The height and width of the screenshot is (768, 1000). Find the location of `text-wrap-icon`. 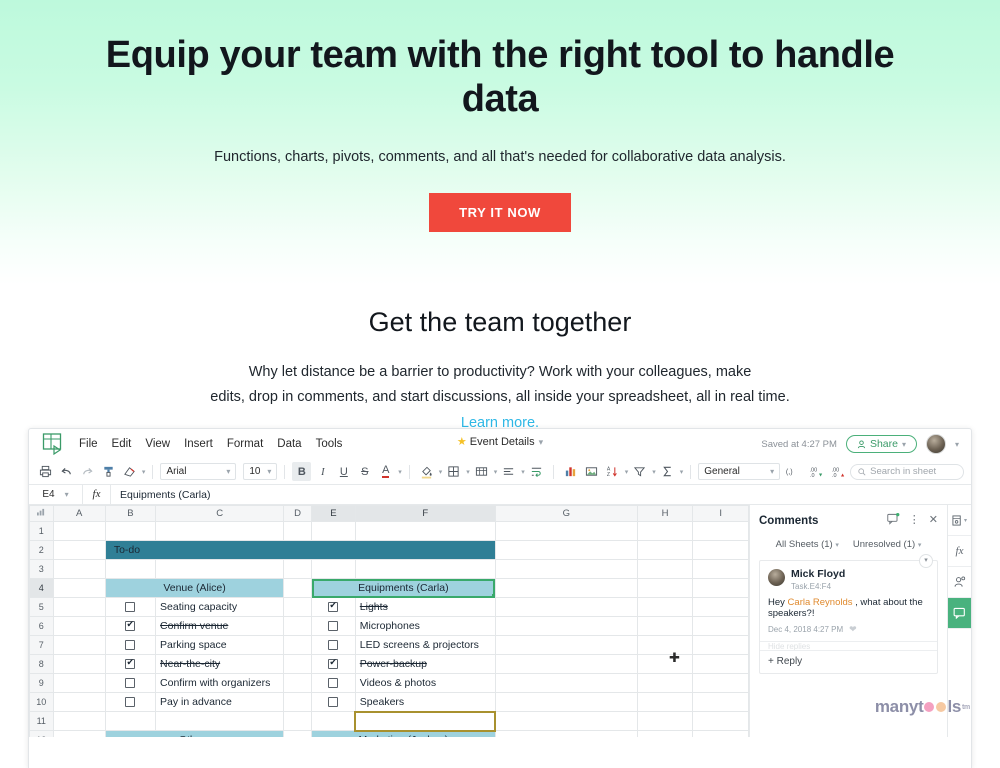

text-wrap-icon is located at coordinates (536, 471).